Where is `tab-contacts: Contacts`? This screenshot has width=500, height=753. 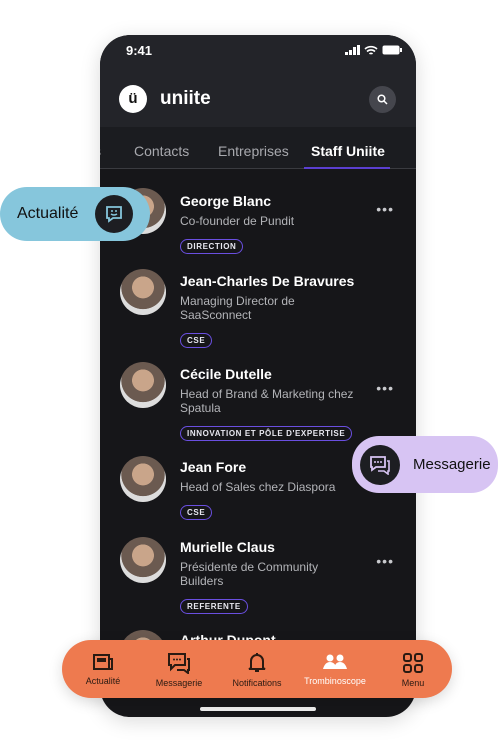
tab-contacts: Contacts is located at coordinates (161, 151).